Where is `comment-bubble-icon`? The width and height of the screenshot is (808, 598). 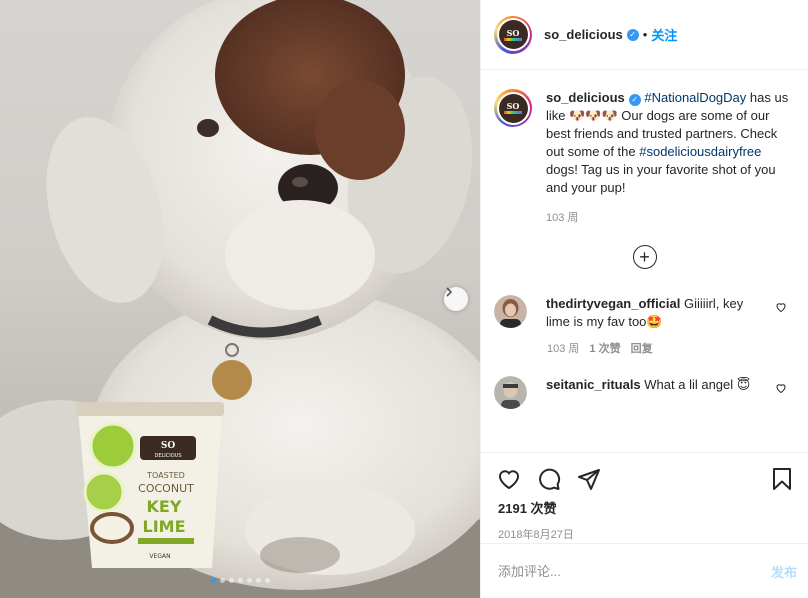 comment-bubble-icon is located at coordinates (549, 479).